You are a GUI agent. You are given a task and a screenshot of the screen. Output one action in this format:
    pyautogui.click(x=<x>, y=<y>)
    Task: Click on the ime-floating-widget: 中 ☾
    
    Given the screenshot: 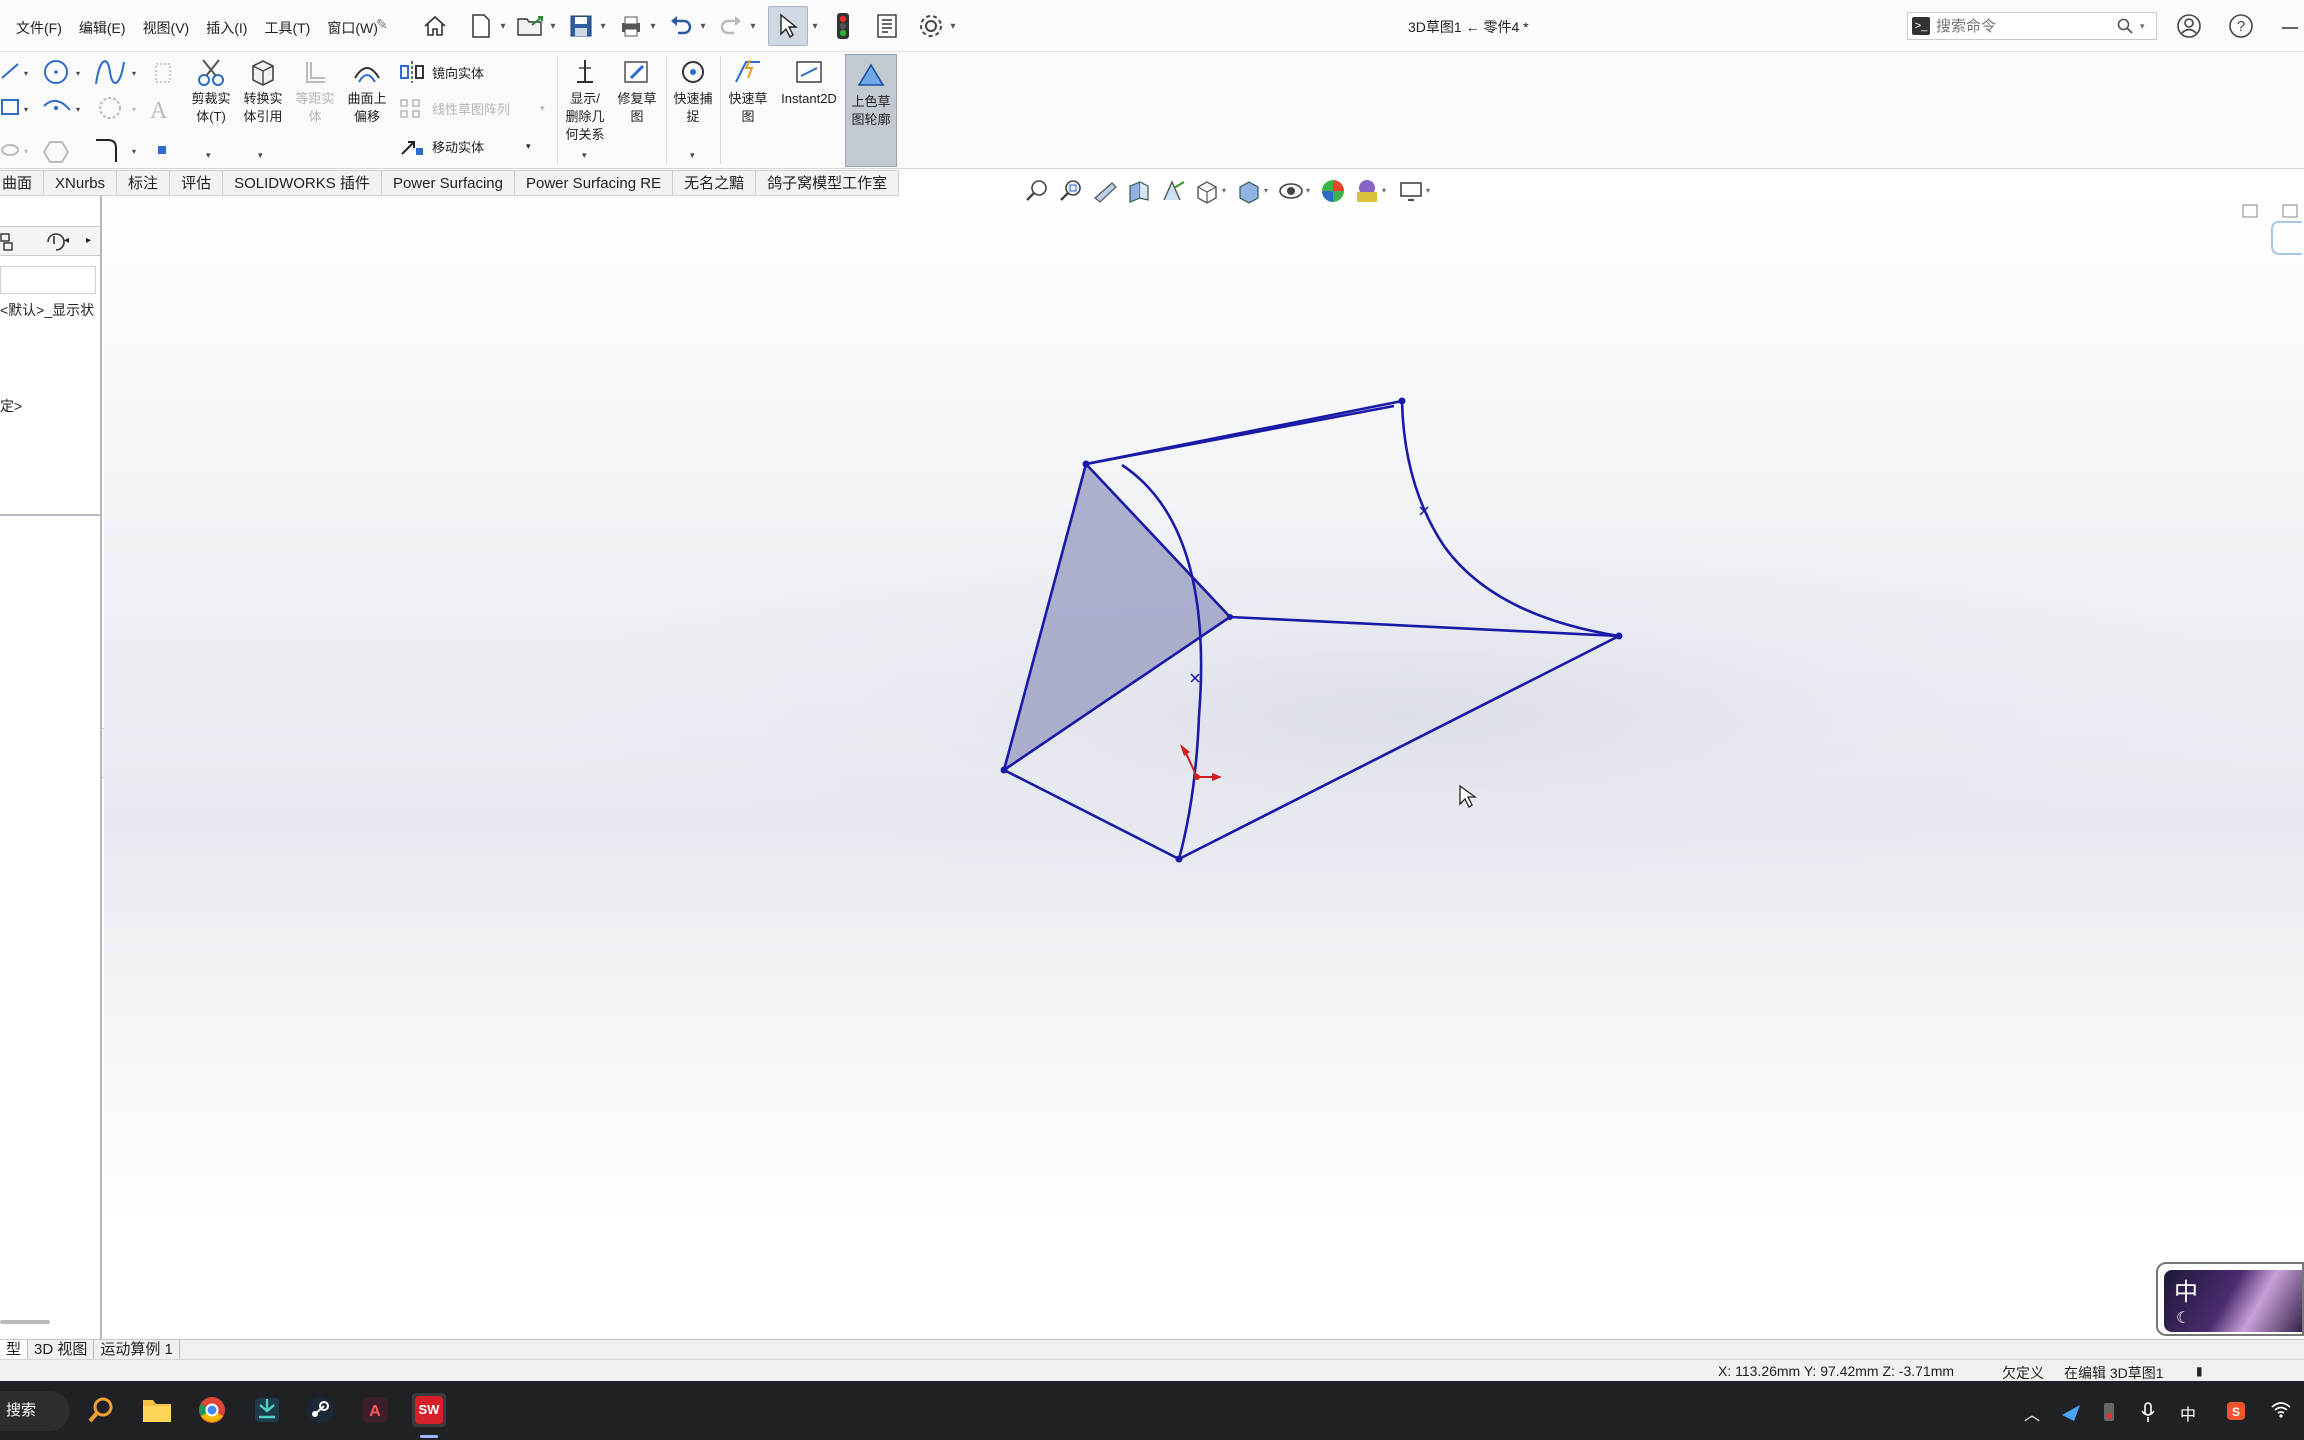 What is the action you would take?
    pyautogui.click(x=2230, y=1299)
    